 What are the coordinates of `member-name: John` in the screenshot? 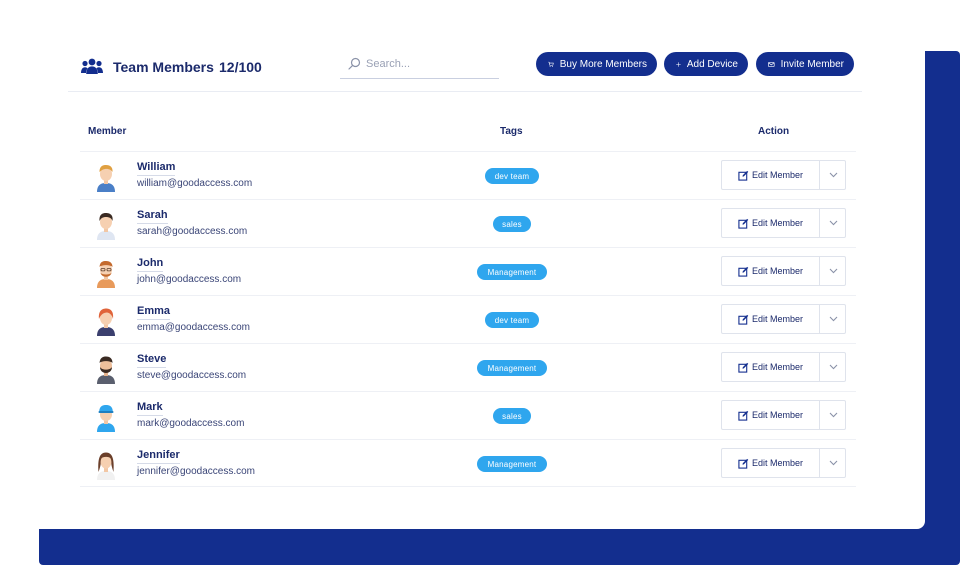 It's located at (150, 264).